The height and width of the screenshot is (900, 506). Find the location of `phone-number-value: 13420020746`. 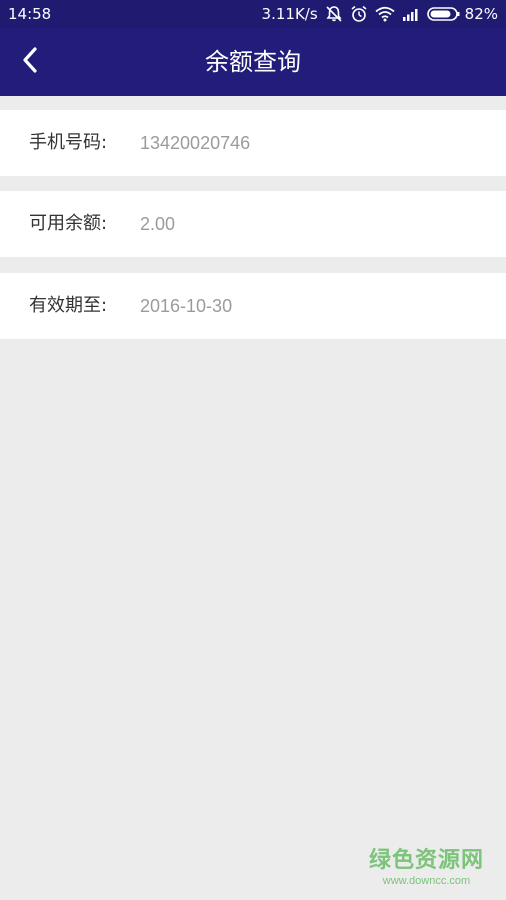

phone-number-value: 13420020746 is located at coordinates (195, 143).